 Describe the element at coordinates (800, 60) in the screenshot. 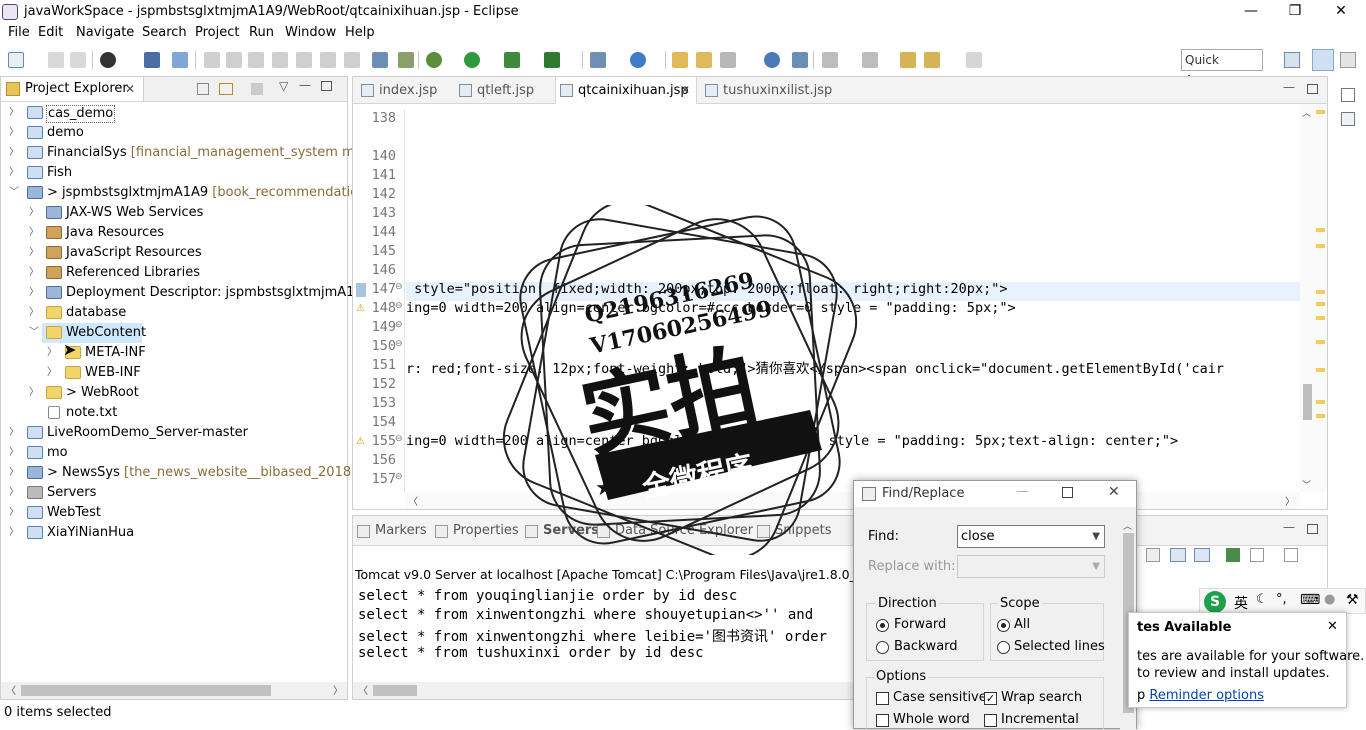

I see `toggle-mark-occurrences-icon` at that location.